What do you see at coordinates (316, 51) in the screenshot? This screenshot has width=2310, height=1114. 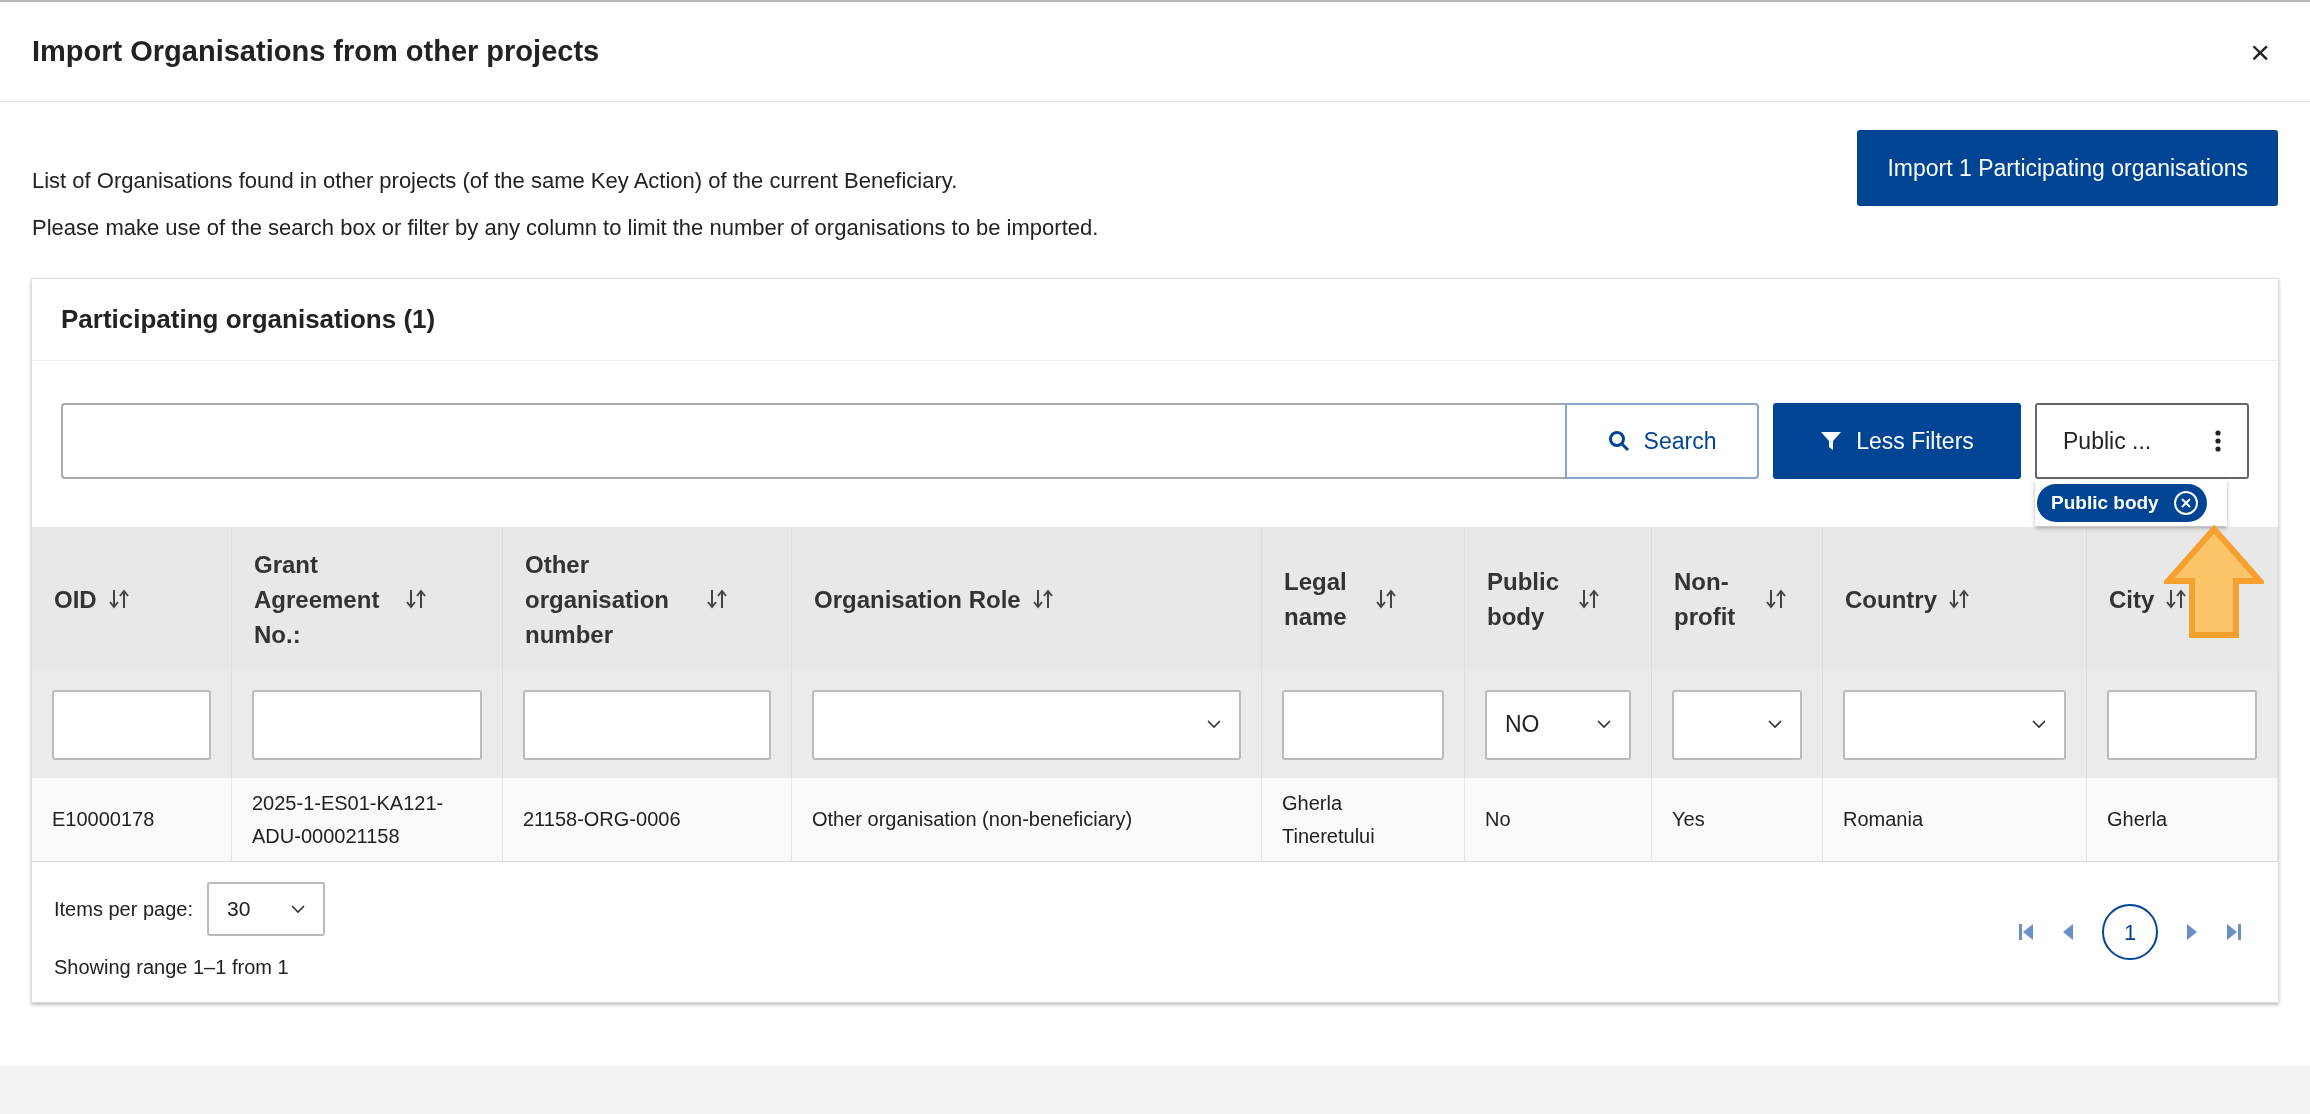 I see `dialog-title: Import Organisations from other projects` at bounding box center [316, 51].